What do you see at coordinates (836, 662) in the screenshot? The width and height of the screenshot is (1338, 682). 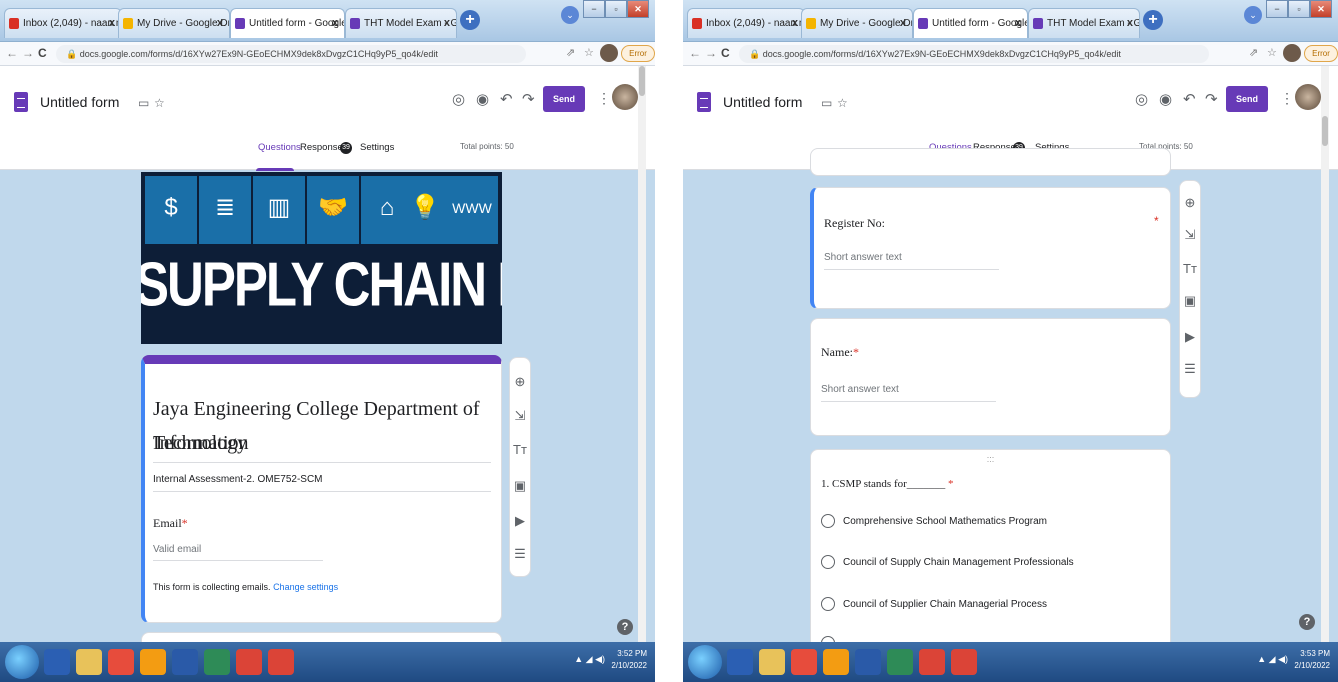 I see `media-icon` at bounding box center [836, 662].